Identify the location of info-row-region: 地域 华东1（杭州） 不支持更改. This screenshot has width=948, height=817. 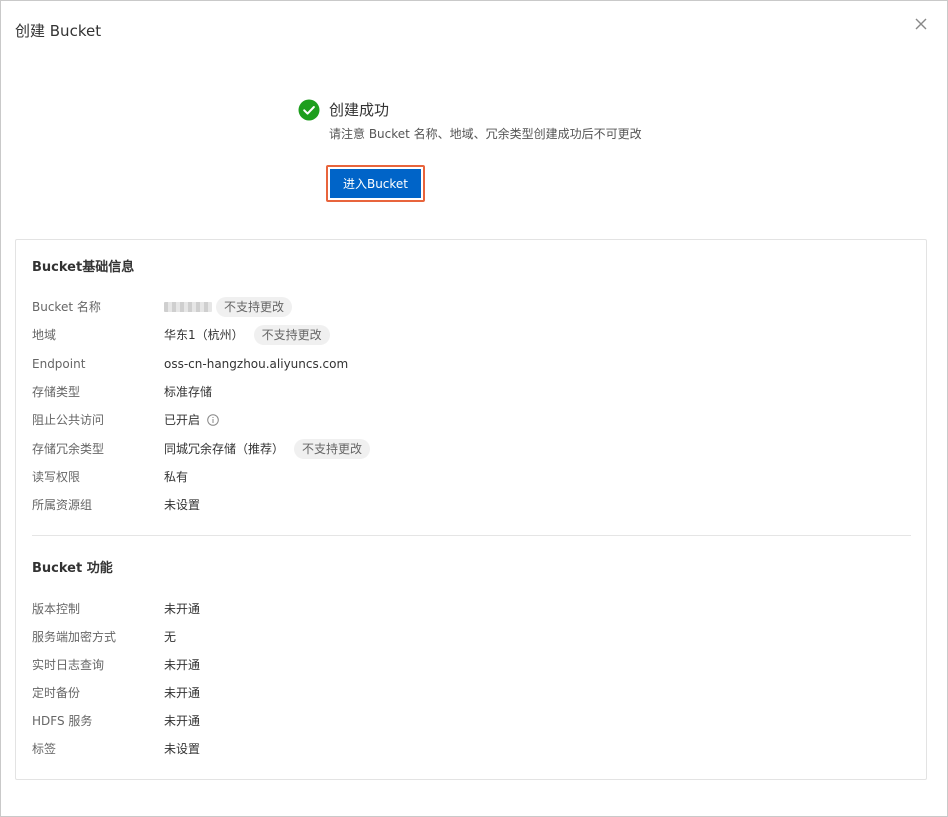
(181, 335).